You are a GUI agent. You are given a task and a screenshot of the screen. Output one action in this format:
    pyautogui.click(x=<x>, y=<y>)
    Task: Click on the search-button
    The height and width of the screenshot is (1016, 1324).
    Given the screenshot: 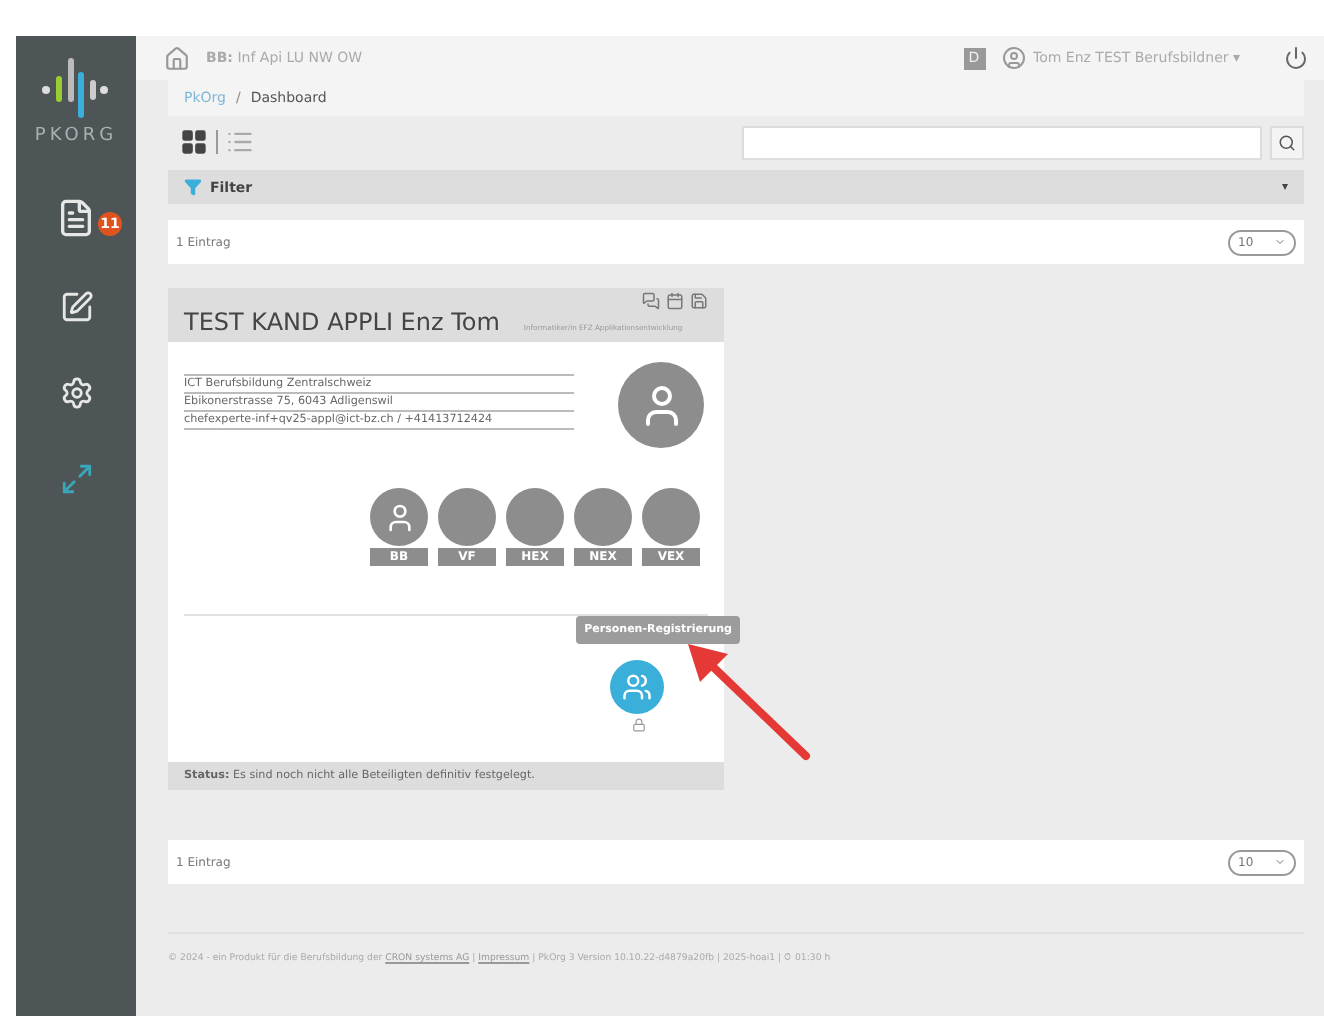 What is the action you would take?
    pyautogui.click(x=1287, y=142)
    